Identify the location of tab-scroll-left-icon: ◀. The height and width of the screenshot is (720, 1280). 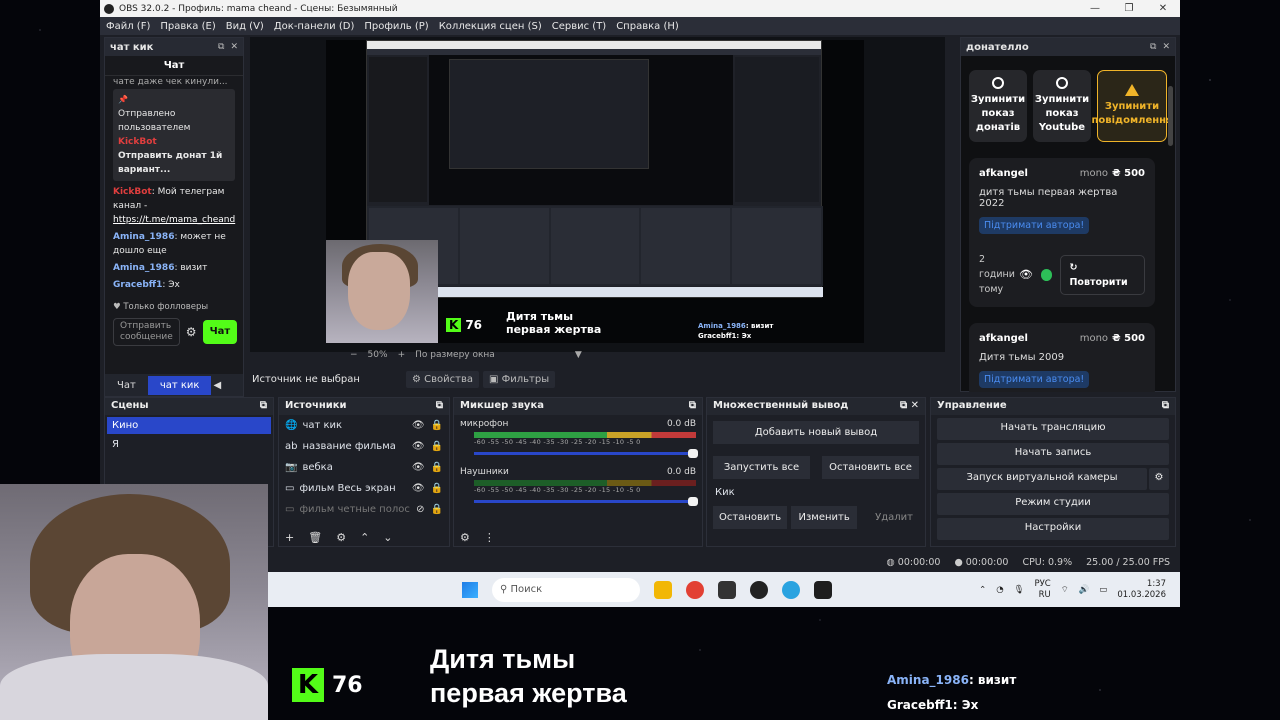
(217, 385).